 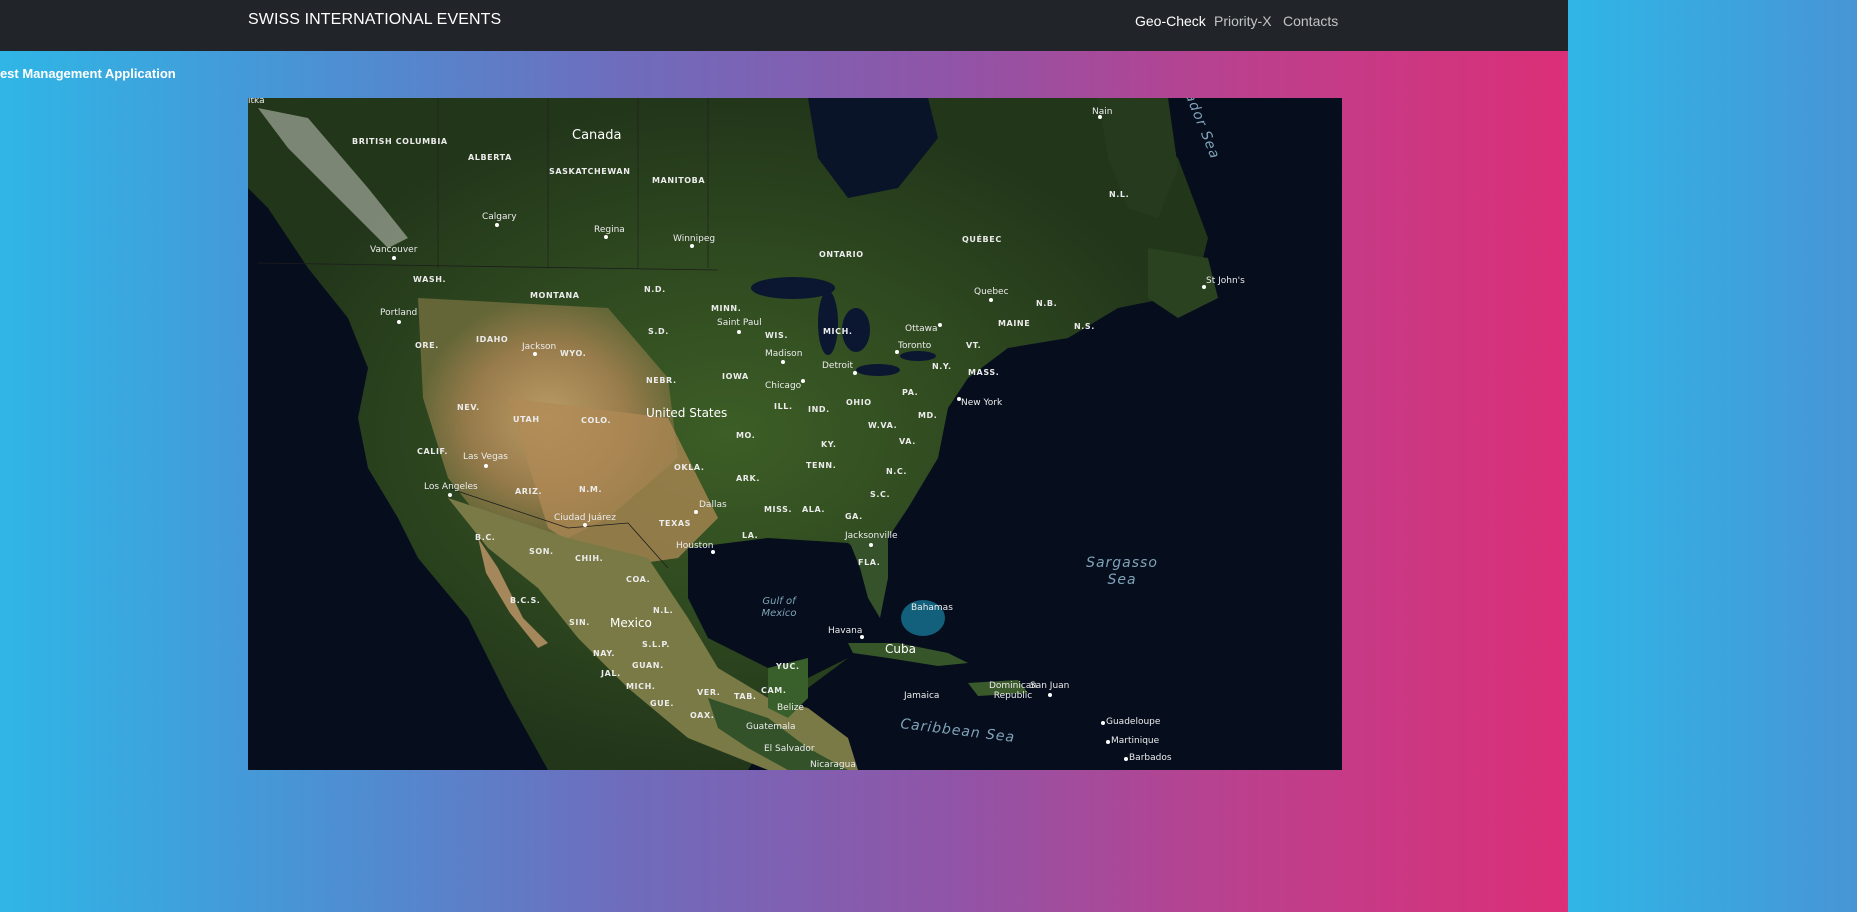 I want to click on label-toronto: Toronto, so click(x=915, y=346).